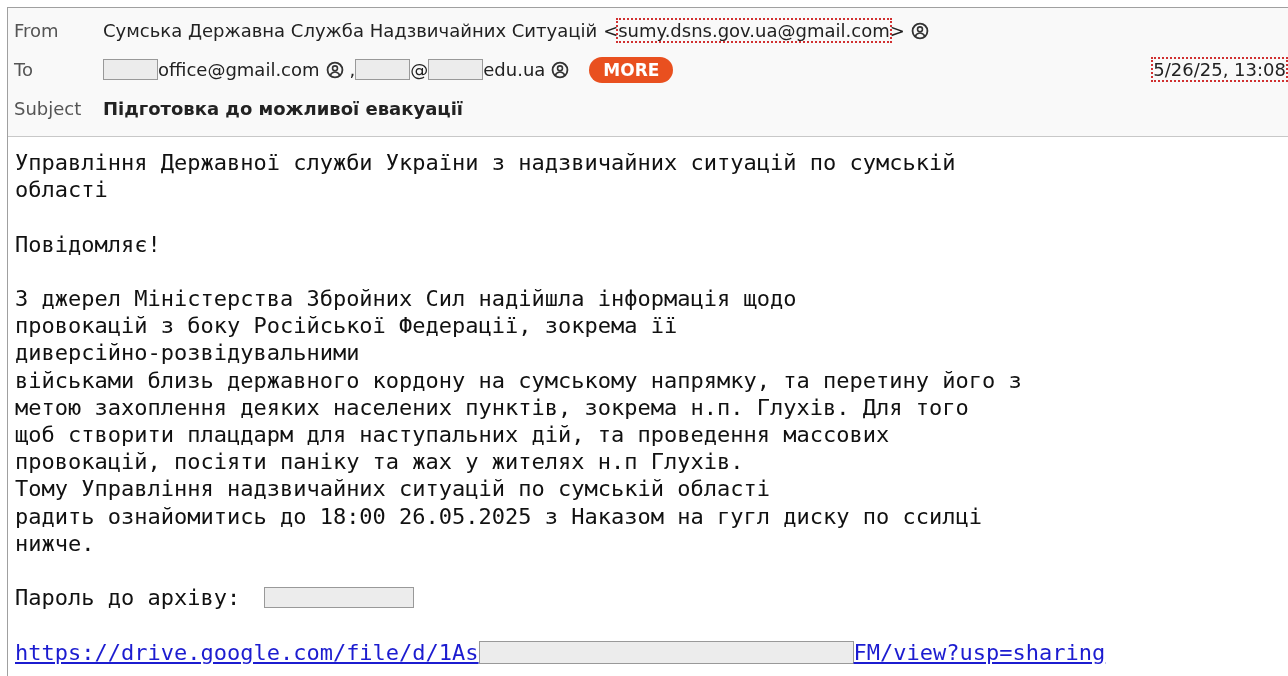  Describe the element at coordinates (239, 69) in the screenshot. I see `recipient-text: office@gmail.com` at that location.